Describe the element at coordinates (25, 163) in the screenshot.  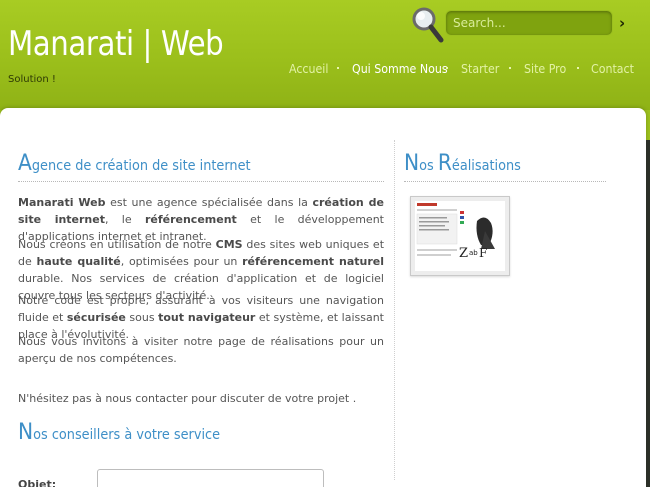
I see `main-heading-initial: A` at that location.